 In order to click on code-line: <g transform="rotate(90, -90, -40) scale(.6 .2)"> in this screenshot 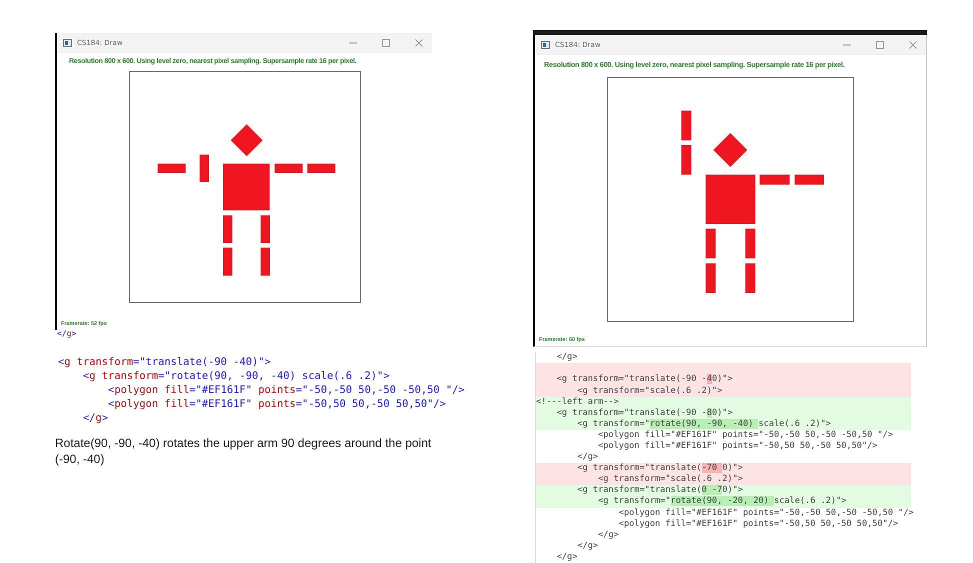, I will do `click(236, 376)`.